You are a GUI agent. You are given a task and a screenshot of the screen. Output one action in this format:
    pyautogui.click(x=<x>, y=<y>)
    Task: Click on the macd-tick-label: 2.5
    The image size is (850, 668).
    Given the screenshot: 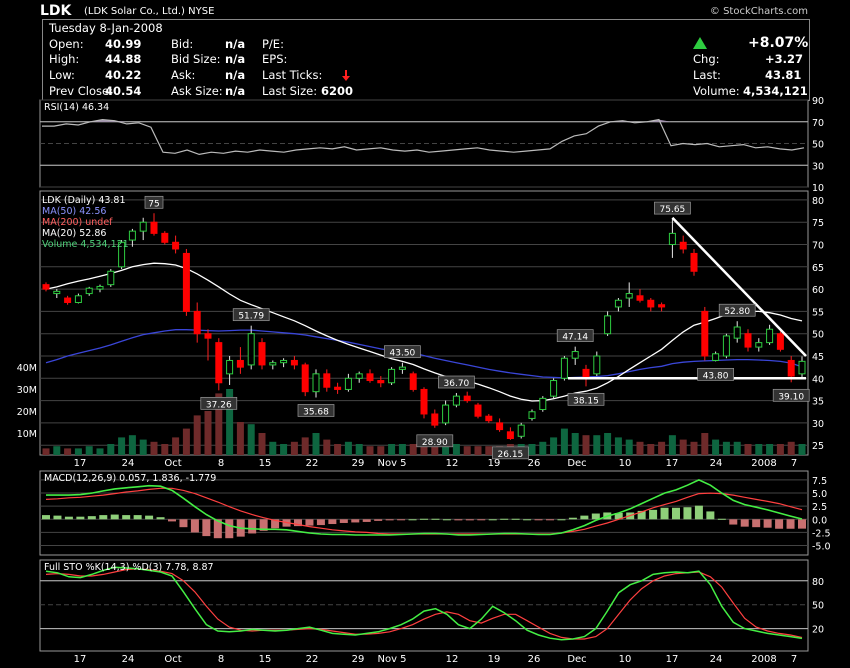 What is the action you would take?
    pyautogui.click(x=819, y=507)
    